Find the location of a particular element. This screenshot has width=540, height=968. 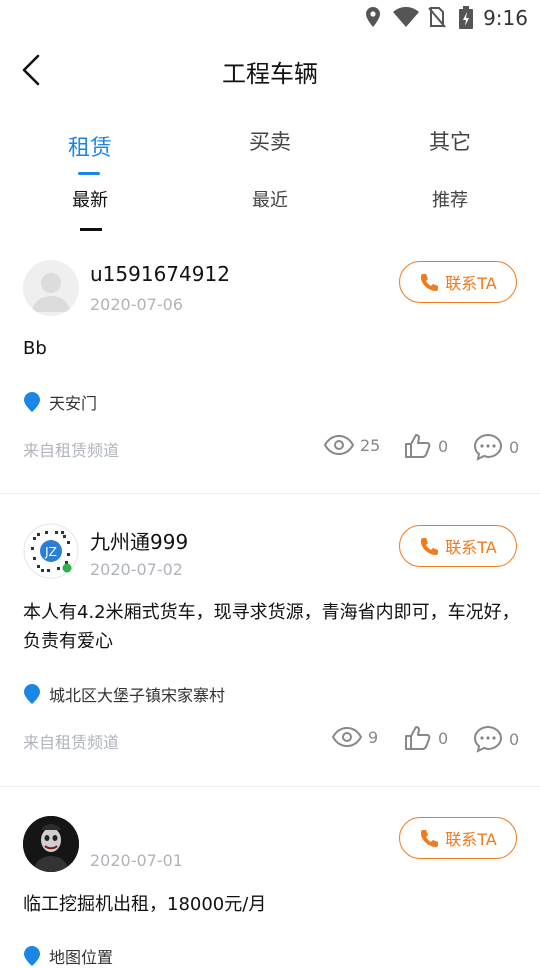

avatar: JZ is located at coordinates (51, 551).